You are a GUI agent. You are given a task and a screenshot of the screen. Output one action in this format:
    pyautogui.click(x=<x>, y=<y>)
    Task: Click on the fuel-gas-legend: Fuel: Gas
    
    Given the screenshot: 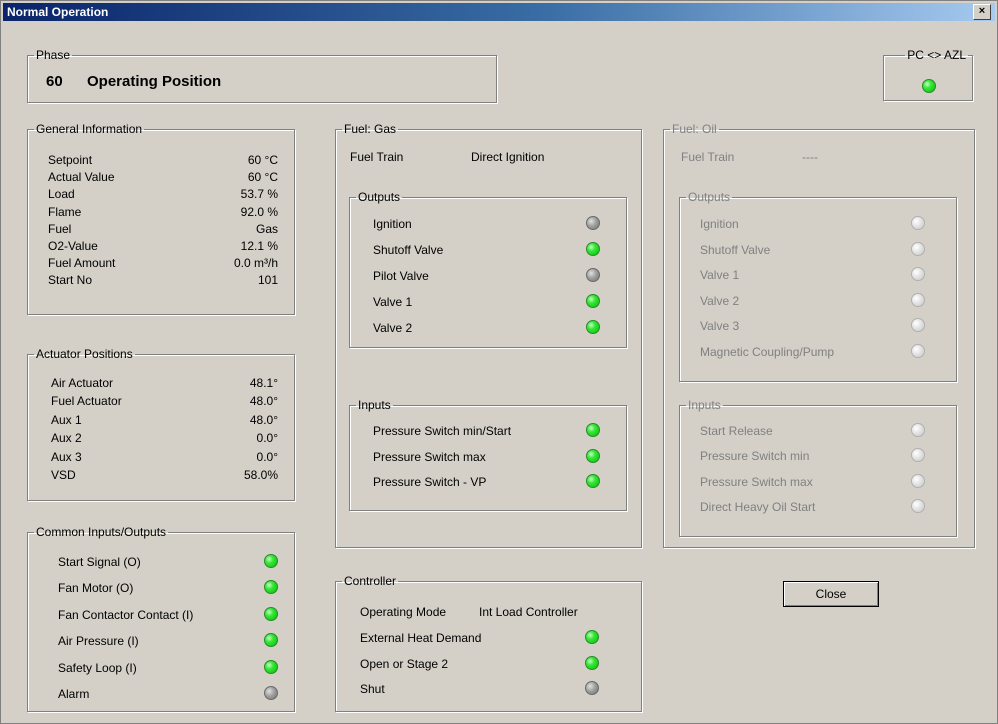 What is the action you would take?
    pyautogui.click(x=370, y=129)
    